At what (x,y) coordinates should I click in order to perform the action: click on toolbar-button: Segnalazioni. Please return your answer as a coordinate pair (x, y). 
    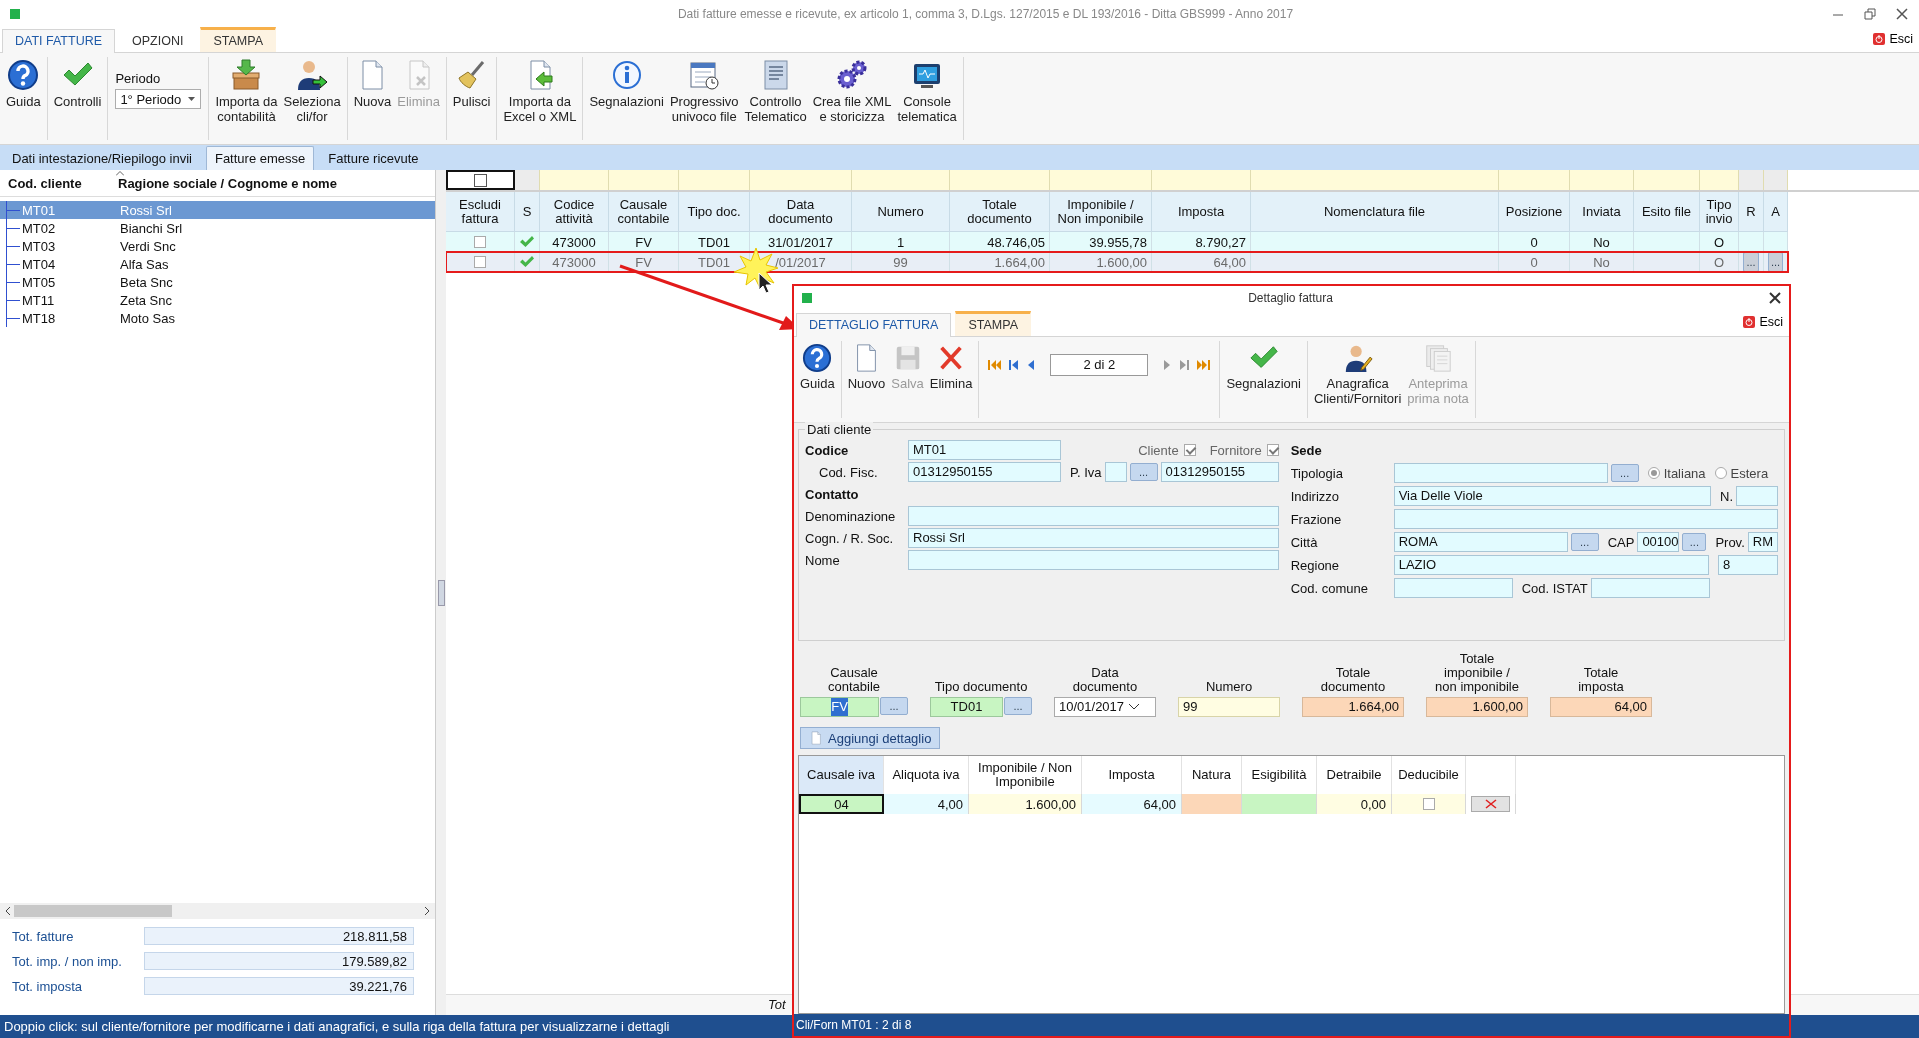
    Looking at the image, I should click on (1263, 379).